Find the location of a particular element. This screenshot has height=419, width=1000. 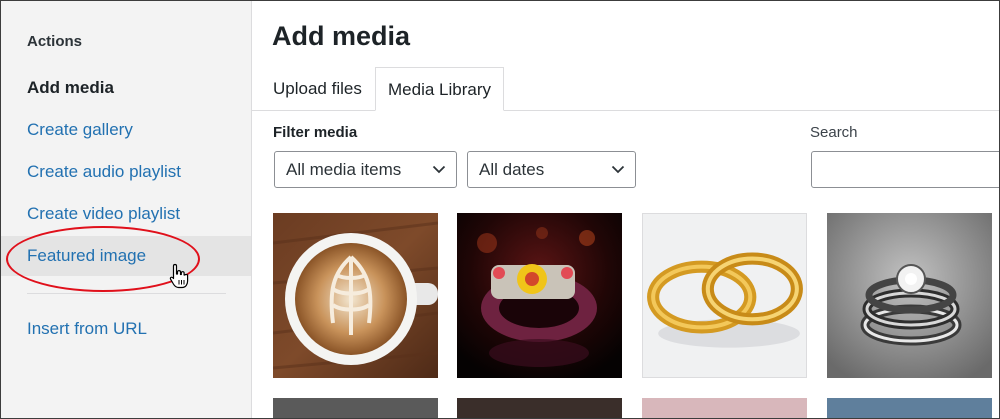

sidebar-item-create-audio-playlist: Create audio playlist is located at coordinates (126, 172).